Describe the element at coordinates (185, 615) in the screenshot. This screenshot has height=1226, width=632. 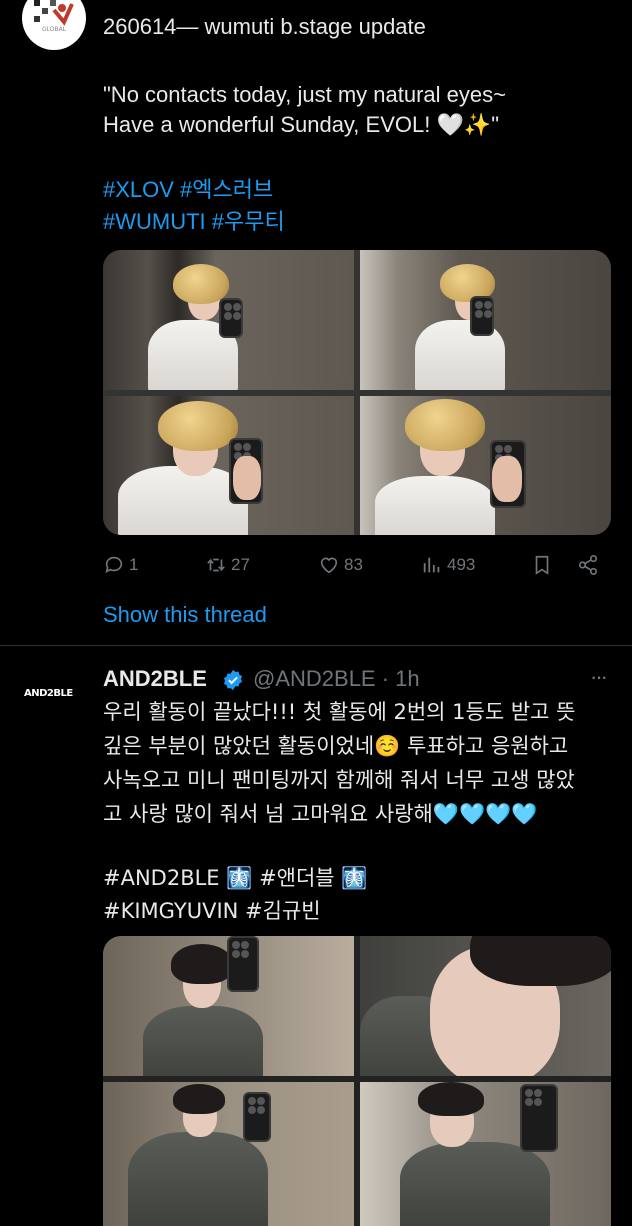
I see `show-thread-link: Show this thread` at that location.